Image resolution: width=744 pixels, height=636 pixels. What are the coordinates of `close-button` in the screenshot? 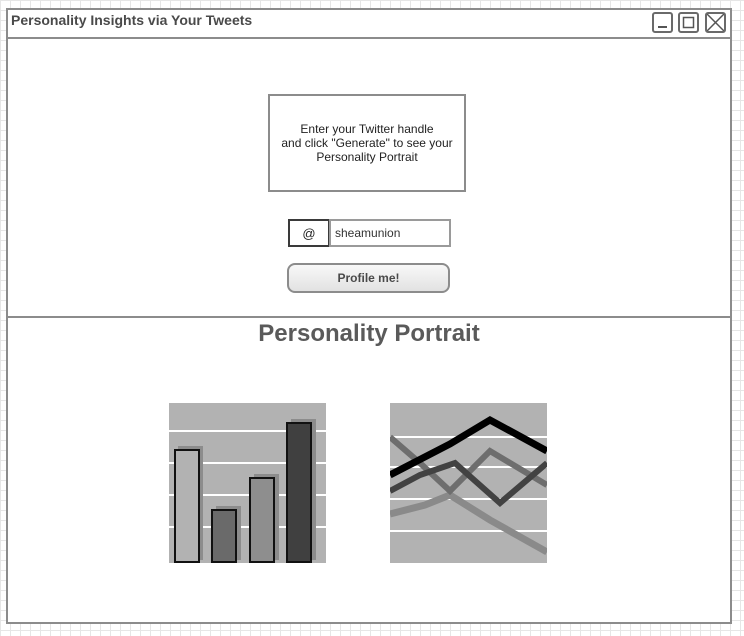 It's located at (715, 22).